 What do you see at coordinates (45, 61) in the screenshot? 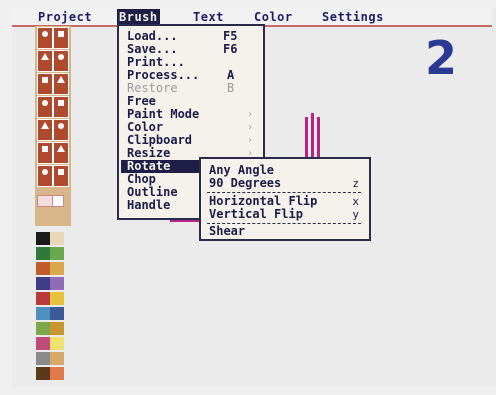
I see `circle-icon` at bounding box center [45, 61].